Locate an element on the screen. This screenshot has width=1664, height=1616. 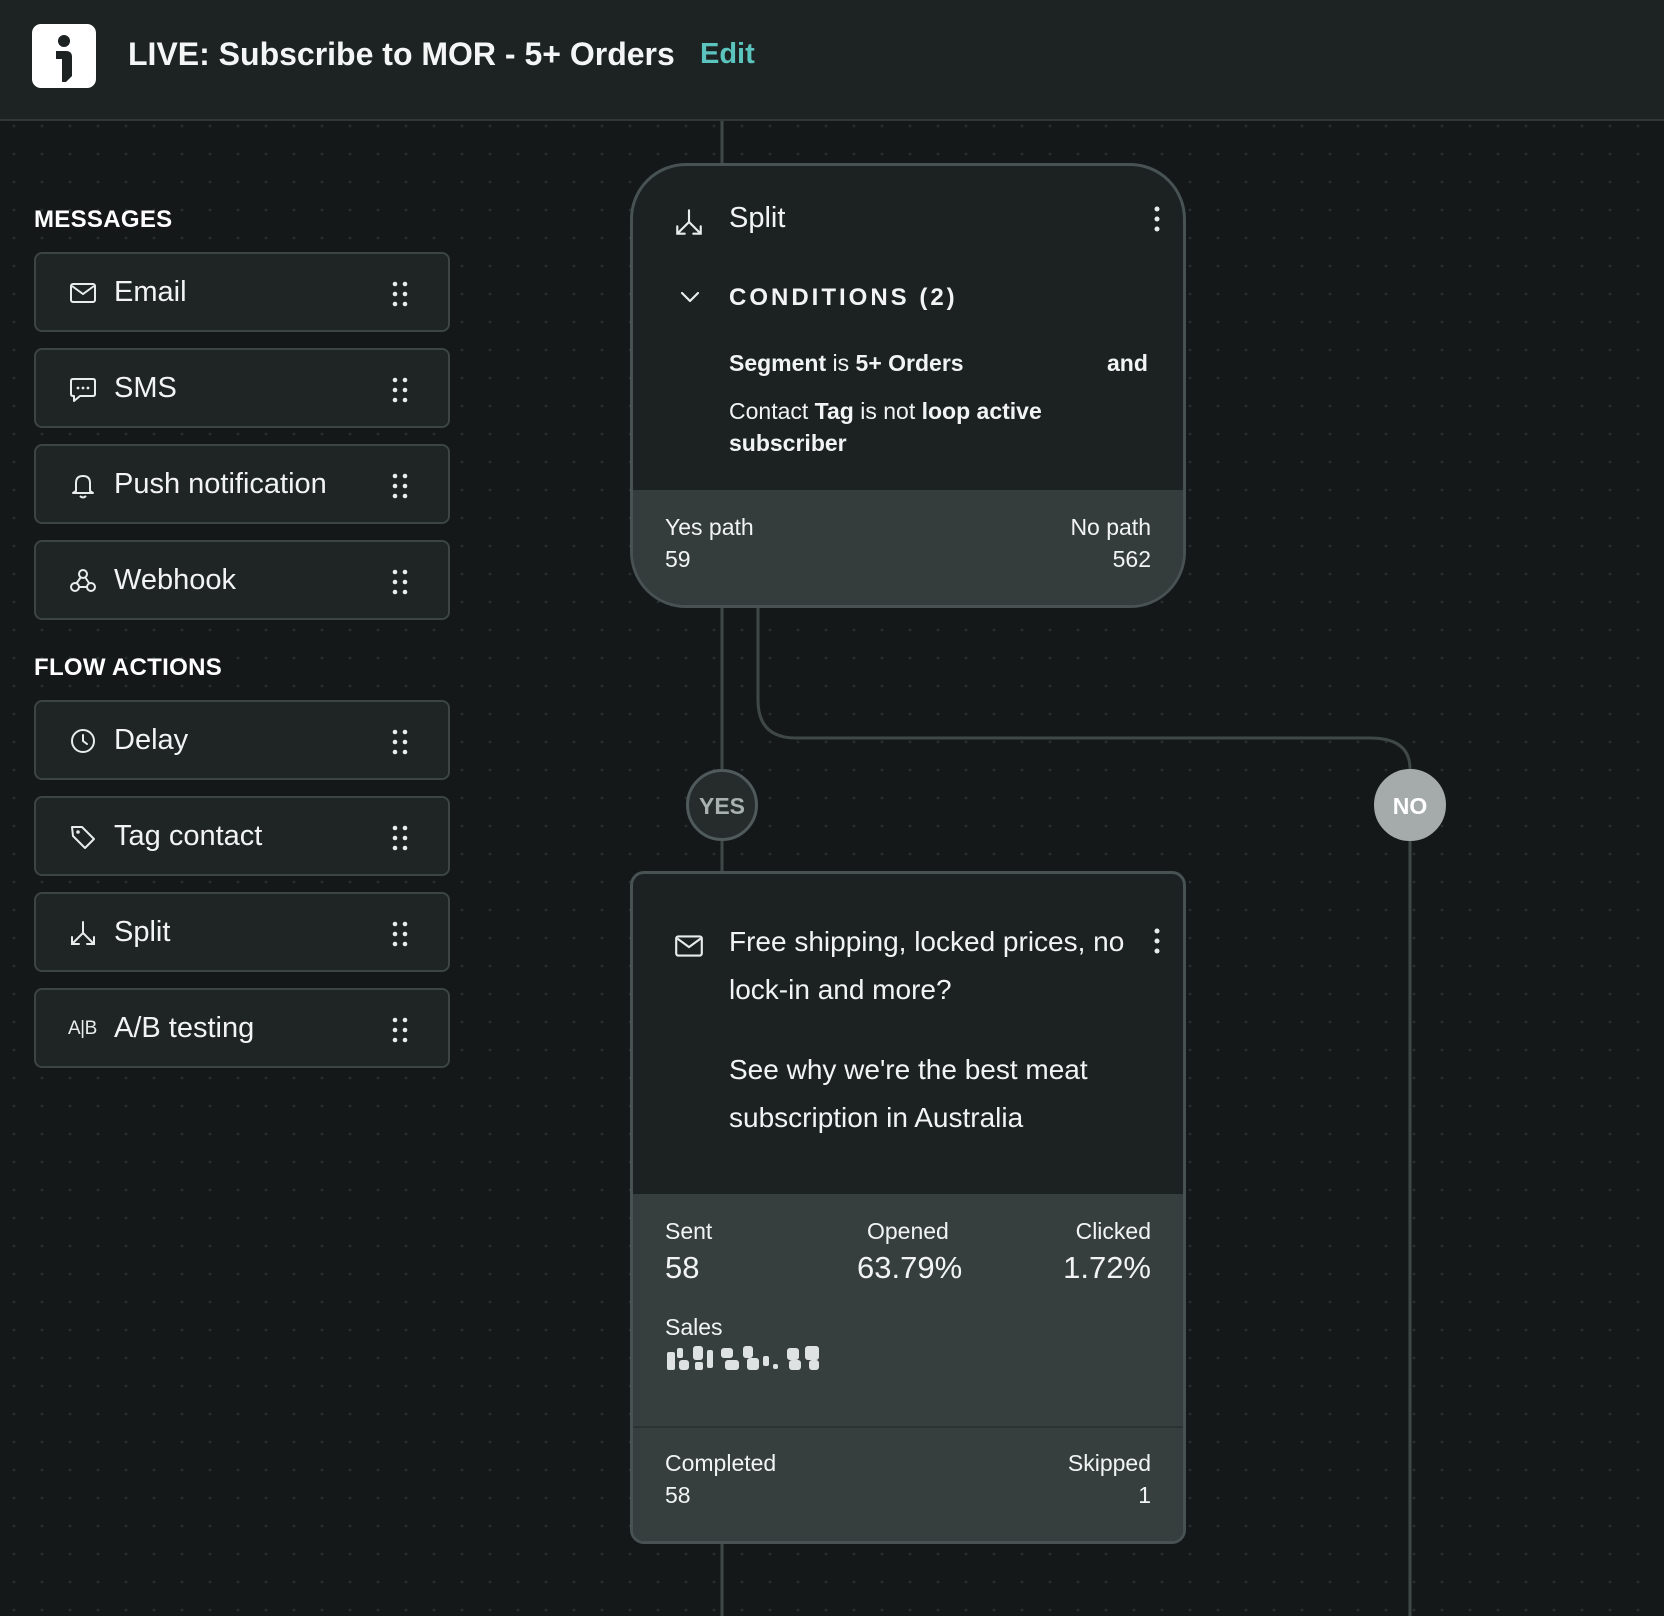
palette-item-label: SMS is located at coordinates (145, 388).